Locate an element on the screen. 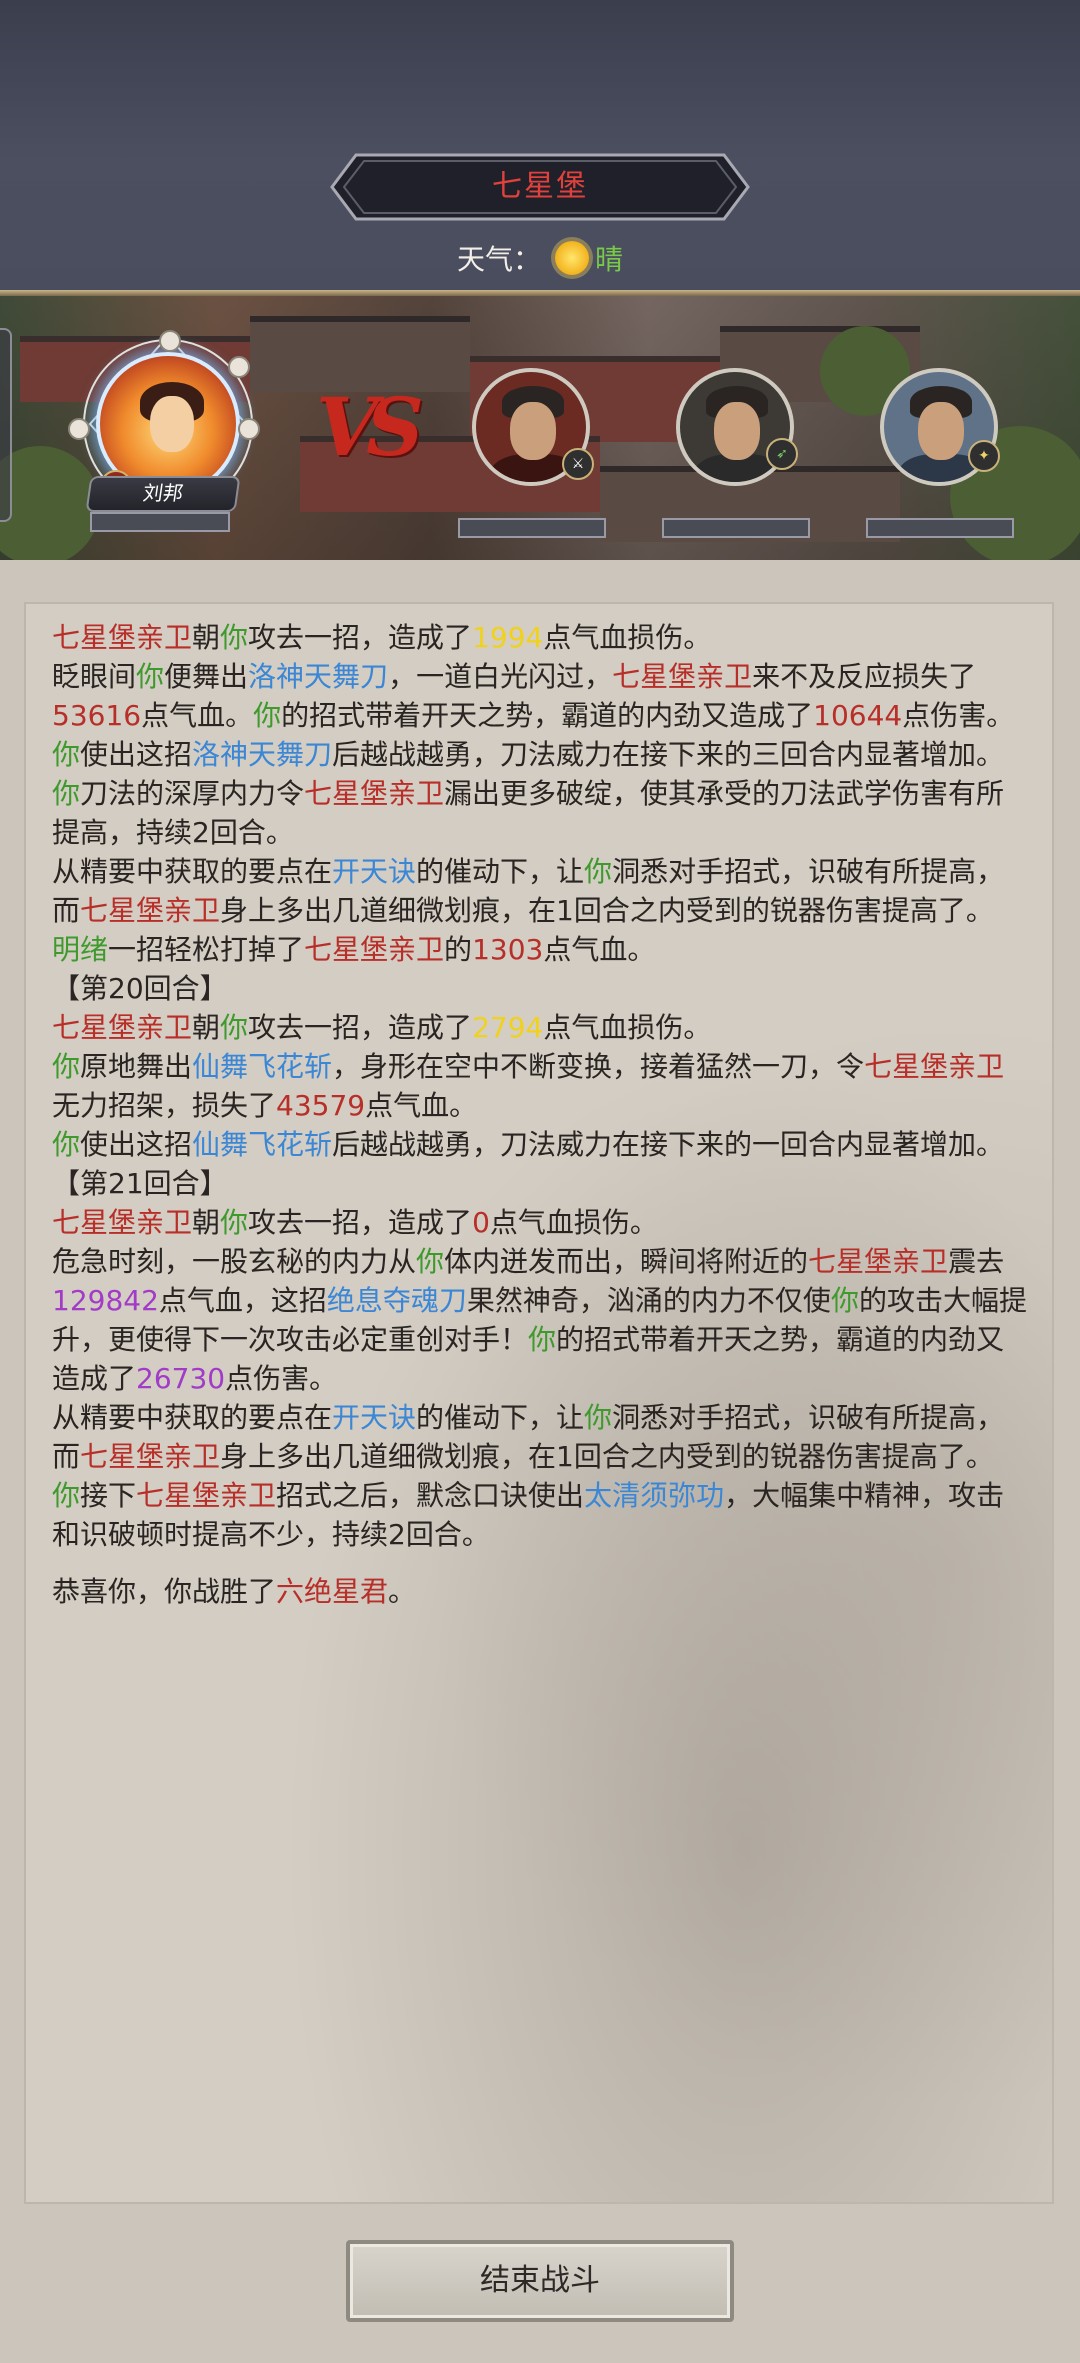 This screenshot has height=2363, width=1080. log-fragment: 太清须弥功 is located at coordinates (654, 1495).